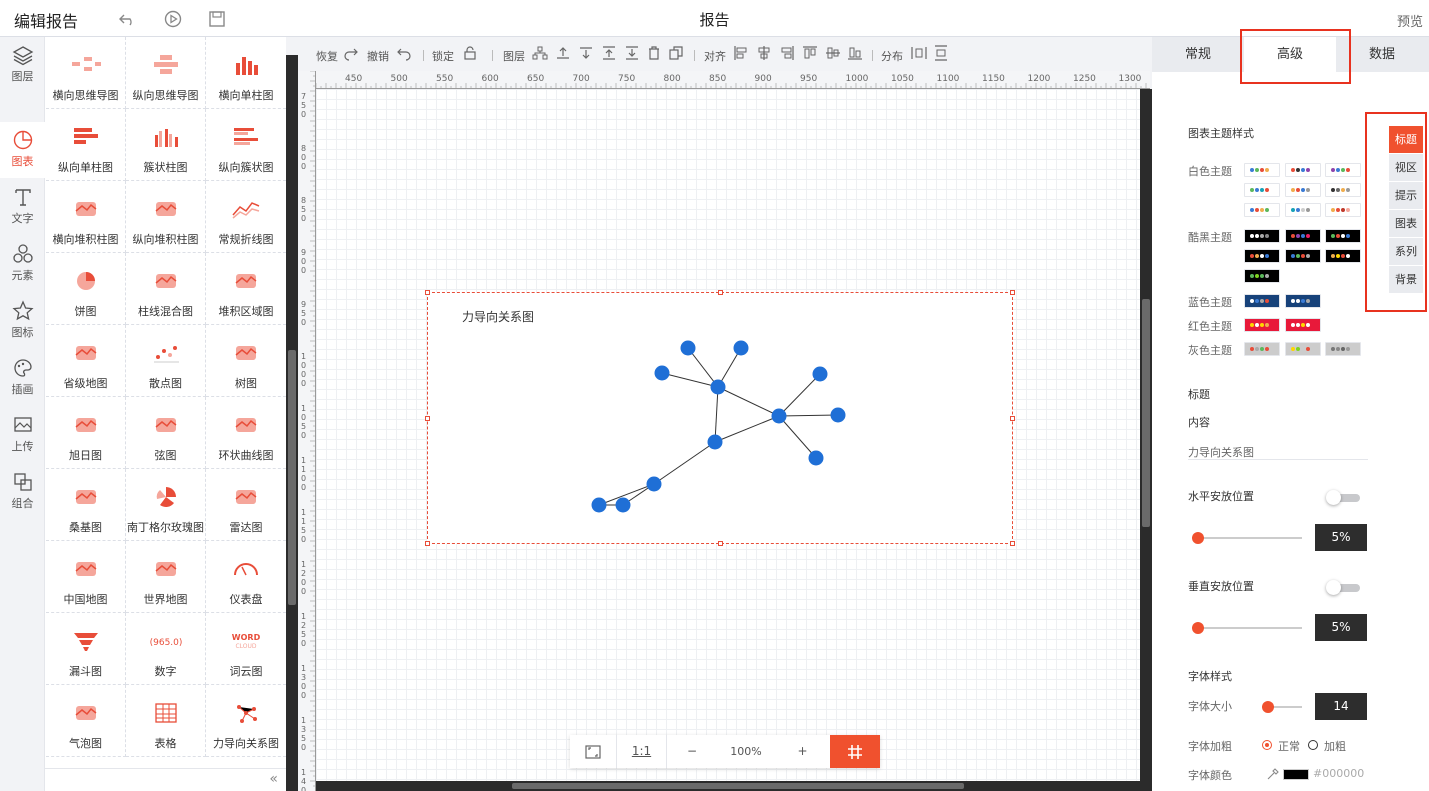  Describe the element at coordinates (1341, 706) in the screenshot. I see `font-size-value: 14` at that location.